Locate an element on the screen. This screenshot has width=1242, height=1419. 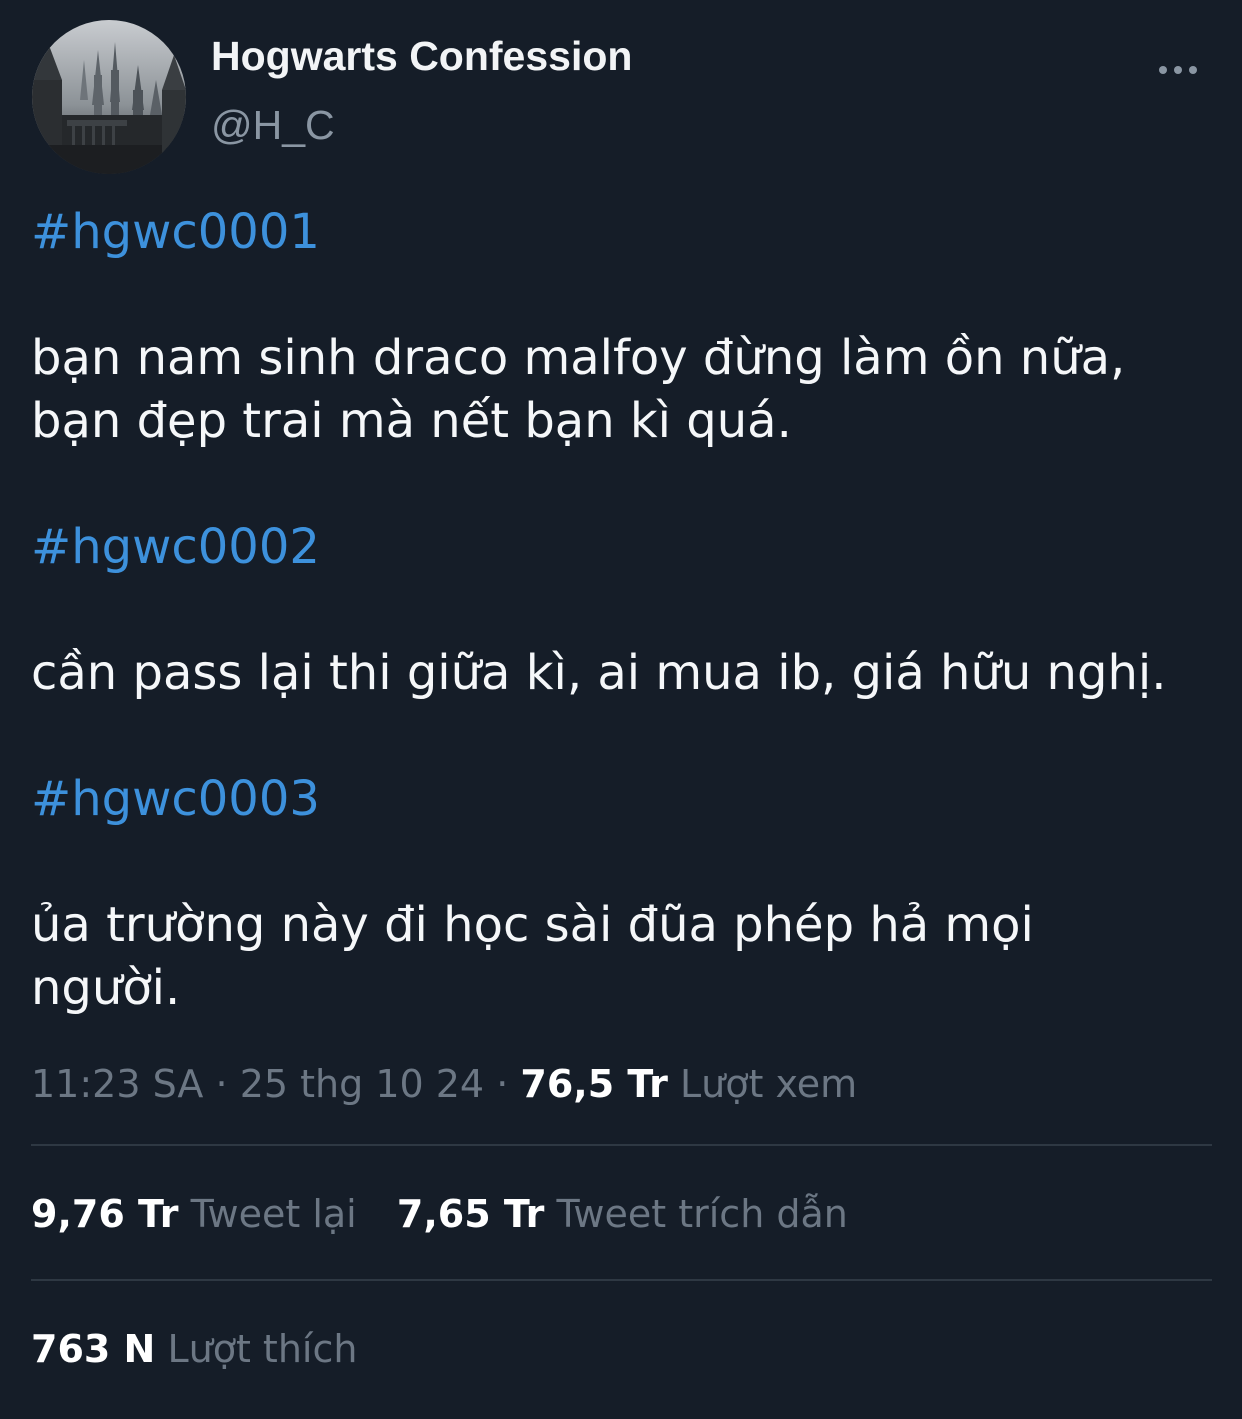
retweets-stat: 9,76 Tr Tweet lại is located at coordinates (200, 1214).